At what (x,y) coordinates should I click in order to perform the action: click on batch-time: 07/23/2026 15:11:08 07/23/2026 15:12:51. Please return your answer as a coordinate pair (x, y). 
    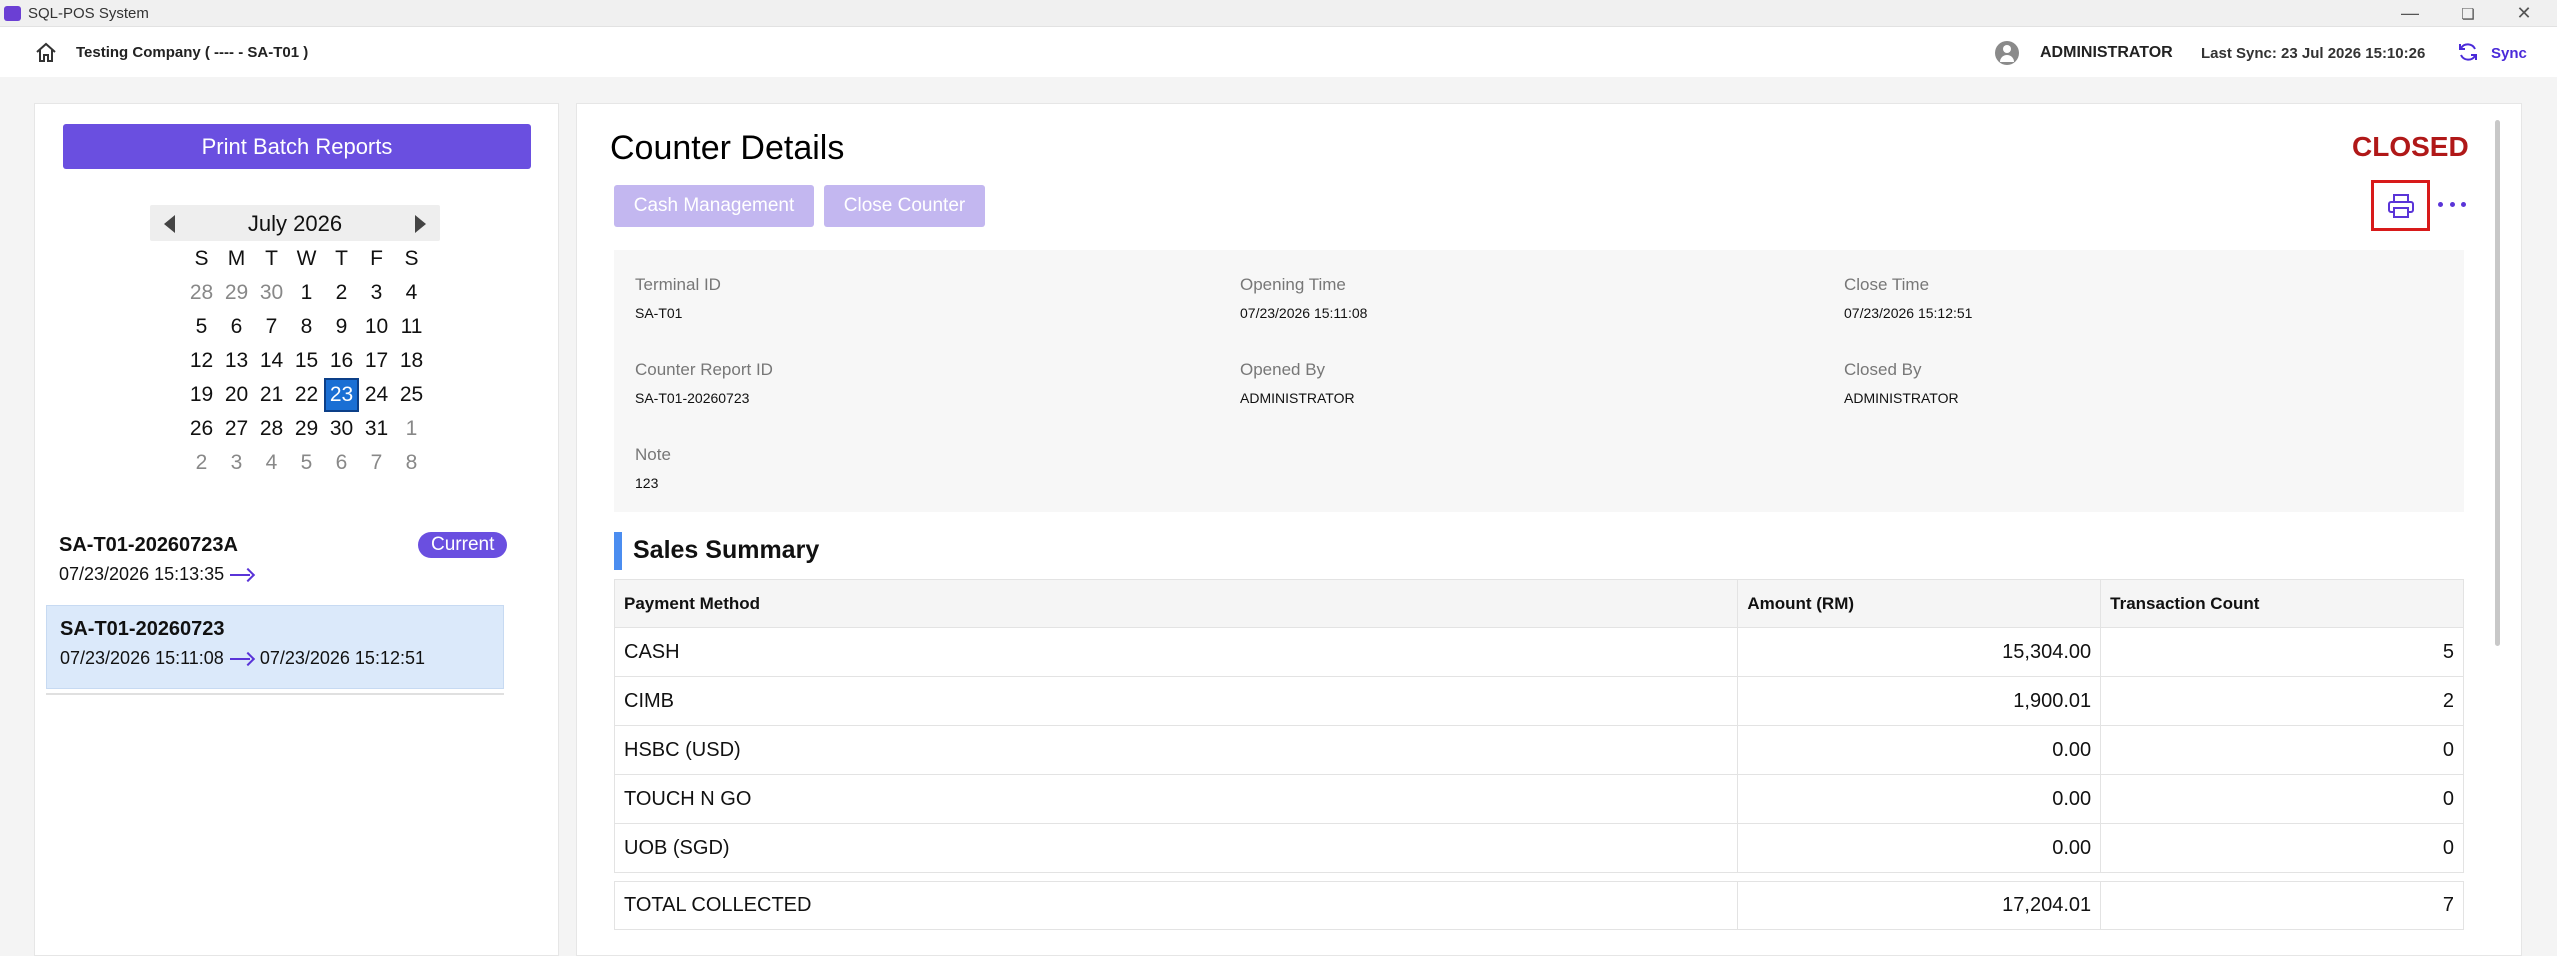
    Looking at the image, I should click on (242, 658).